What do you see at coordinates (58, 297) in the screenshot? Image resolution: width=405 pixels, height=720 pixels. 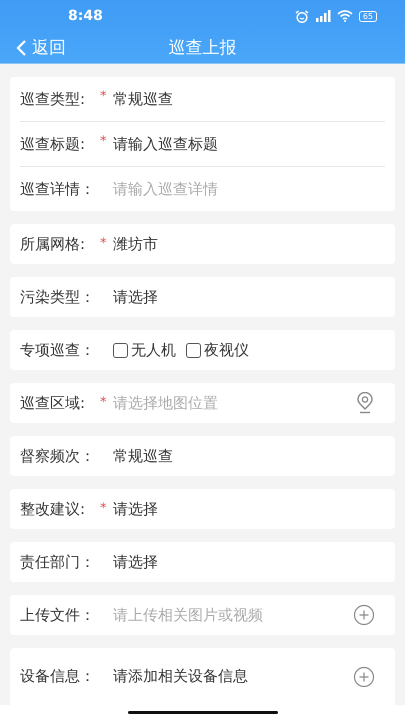 I see `field-label: 污染类型：` at bounding box center [58, 297].